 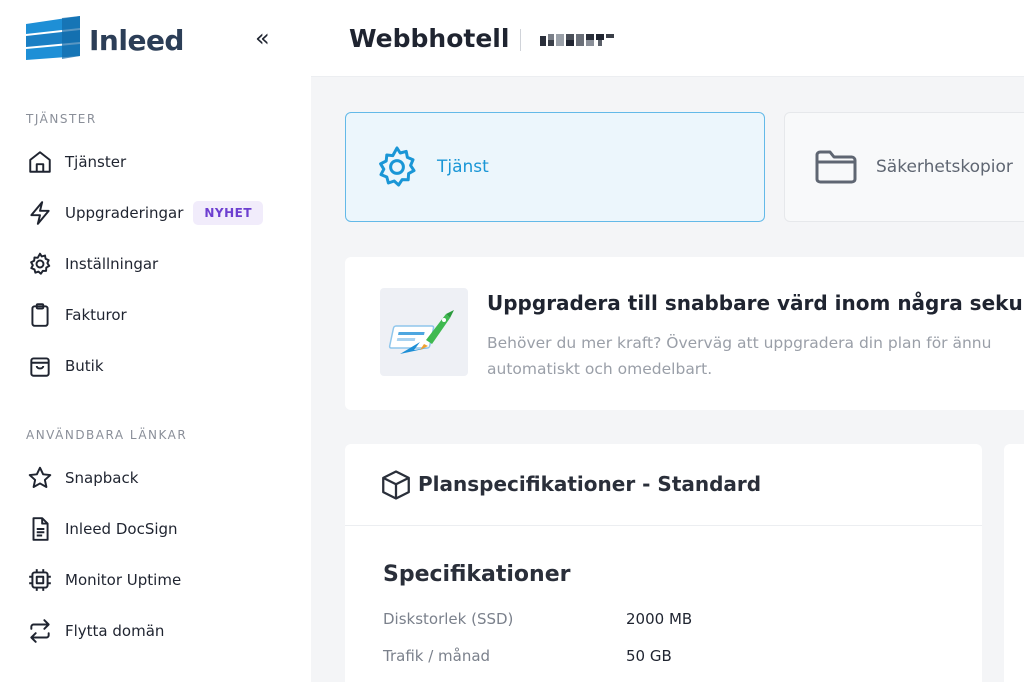 What do you see at coordinates (463, 167) in the screenshot?
I see `tab-label: Tjänst` at bounding box center [463, 167].